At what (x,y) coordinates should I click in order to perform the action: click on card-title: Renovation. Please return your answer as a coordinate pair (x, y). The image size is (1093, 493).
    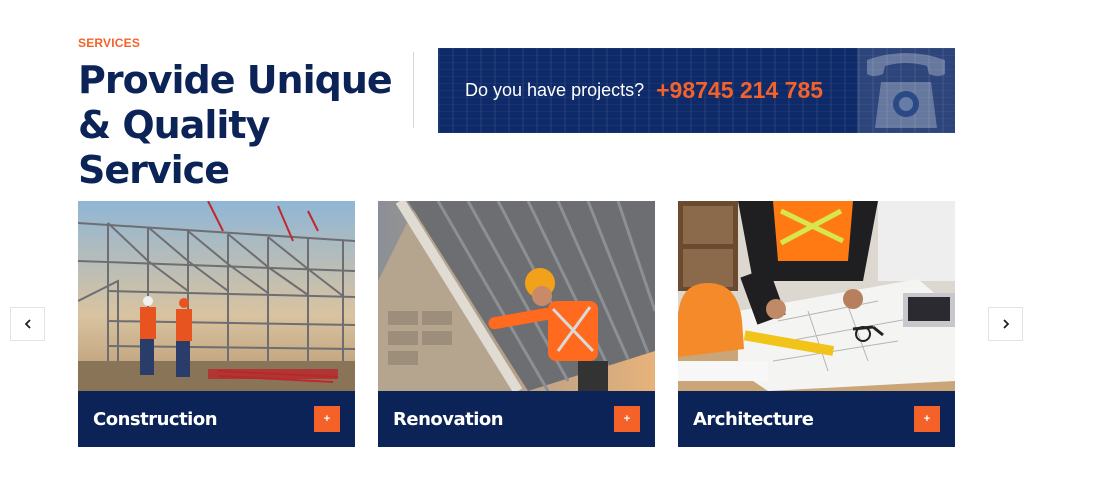
    Looking at the image, I should click on (448, 419).